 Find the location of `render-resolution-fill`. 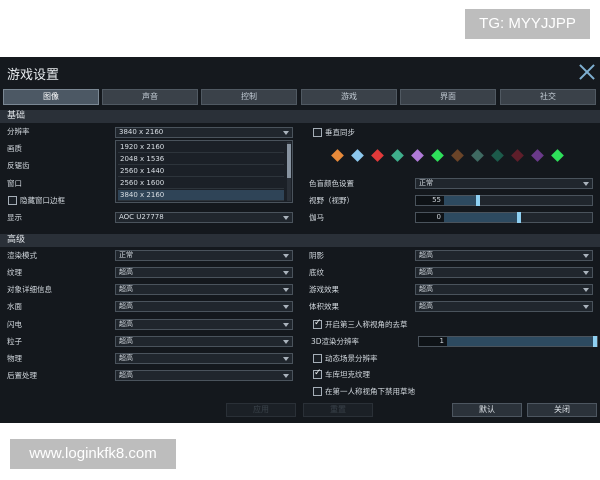

render-resolution-fill is located at coordinates (520, 341).